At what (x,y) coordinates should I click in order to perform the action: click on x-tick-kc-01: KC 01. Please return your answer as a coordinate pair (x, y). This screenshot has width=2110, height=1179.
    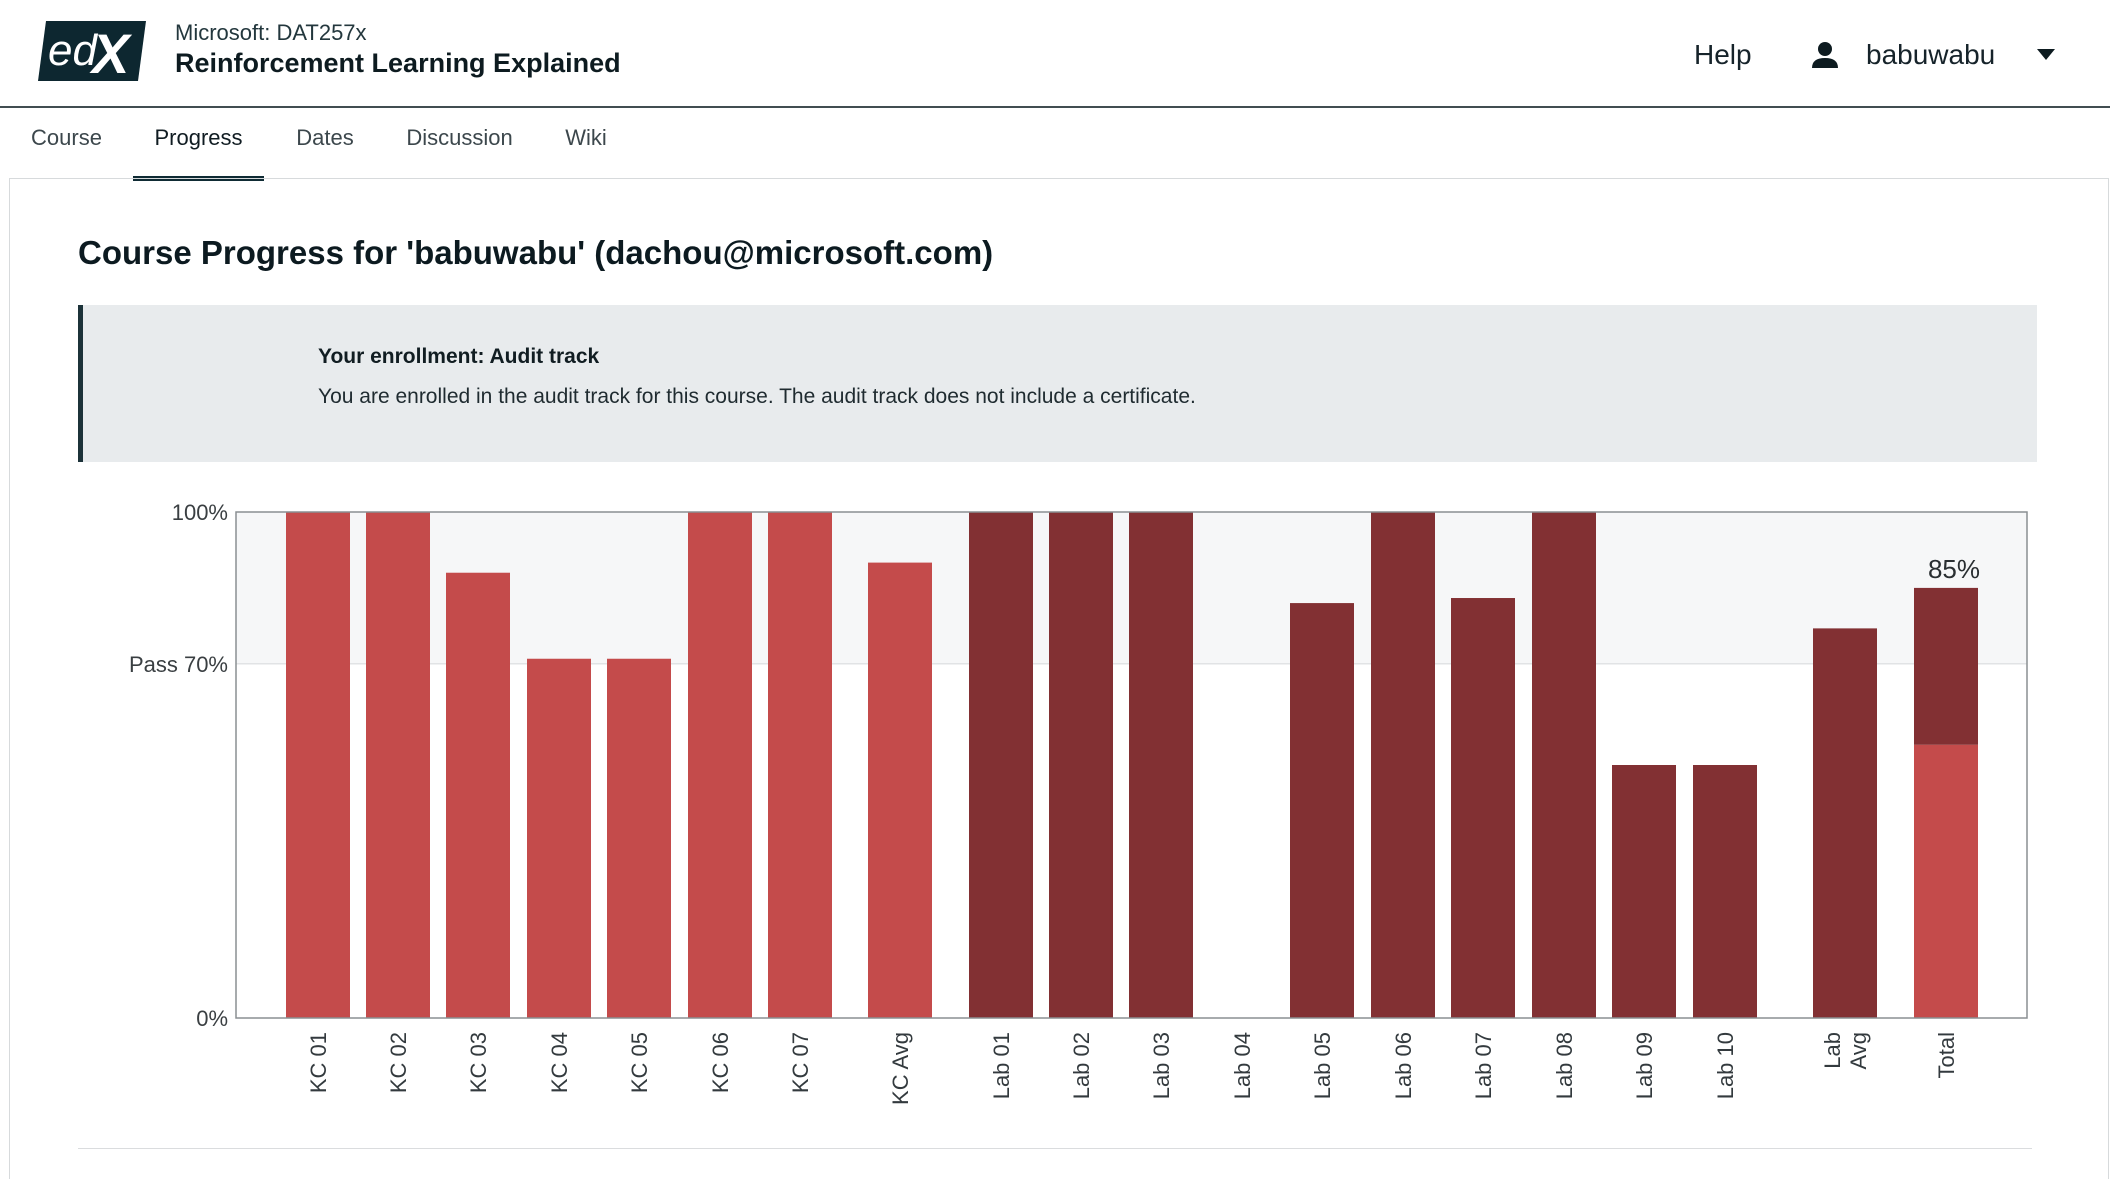
    Looking at the image, I should click on (318, 1062).